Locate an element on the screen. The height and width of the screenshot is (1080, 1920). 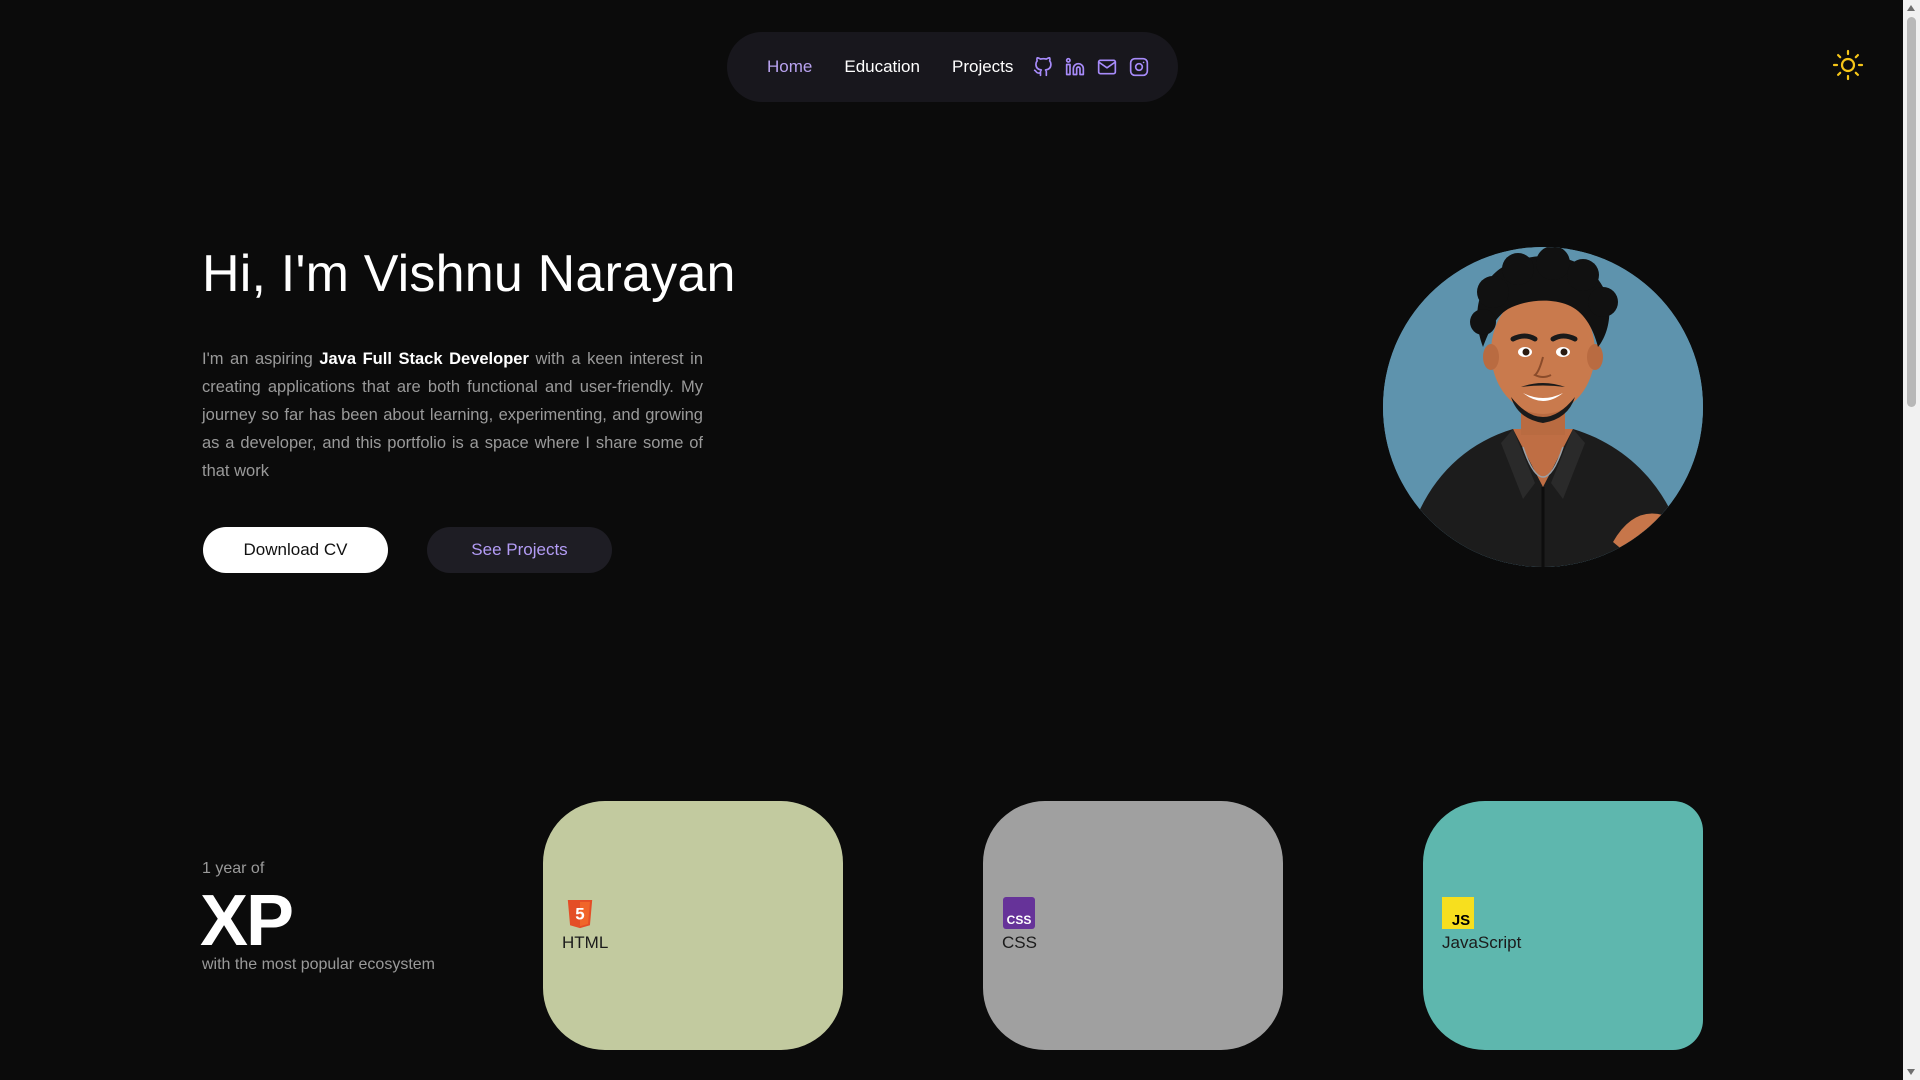
sun-icon is located at coordinates (1848, 65).